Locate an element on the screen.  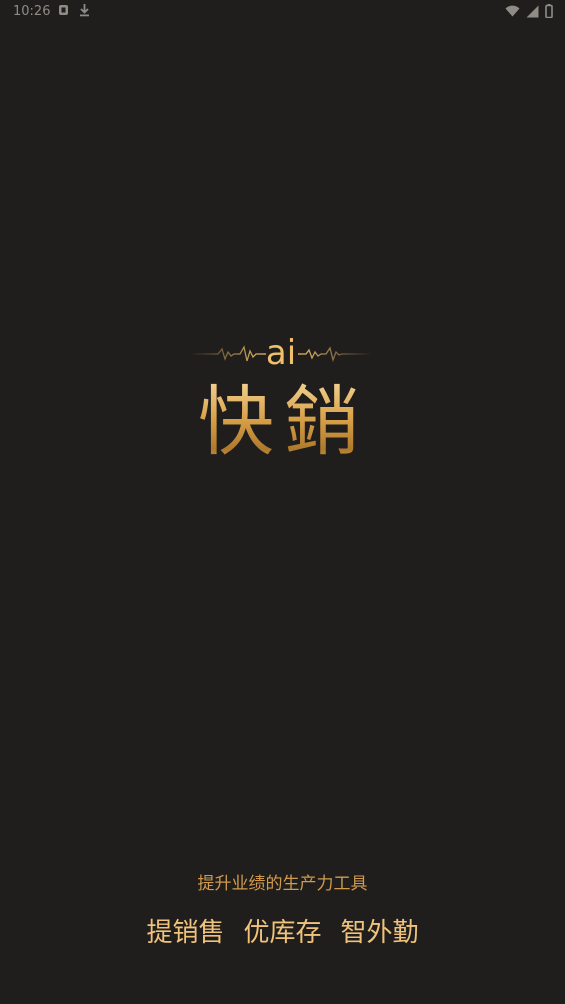
feature-list: 提销售 优库存 智外勤 is located at coordinates (282, 933).